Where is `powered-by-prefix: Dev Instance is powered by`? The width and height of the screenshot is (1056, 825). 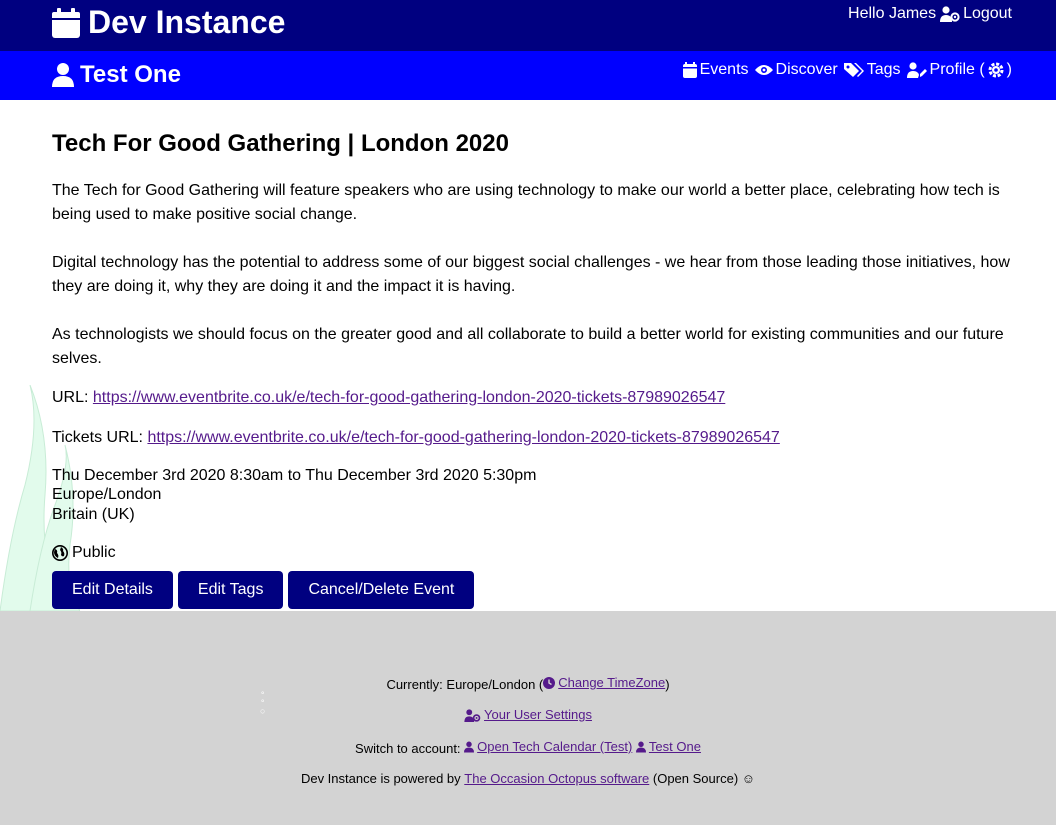
powered-by-prefix: Dev Instance is powered by is located at coordinates (380, 778).